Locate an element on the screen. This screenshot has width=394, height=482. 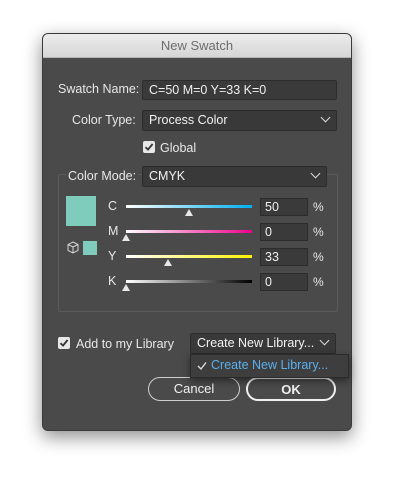
slider-track-m is located at coordinates (189, 231).